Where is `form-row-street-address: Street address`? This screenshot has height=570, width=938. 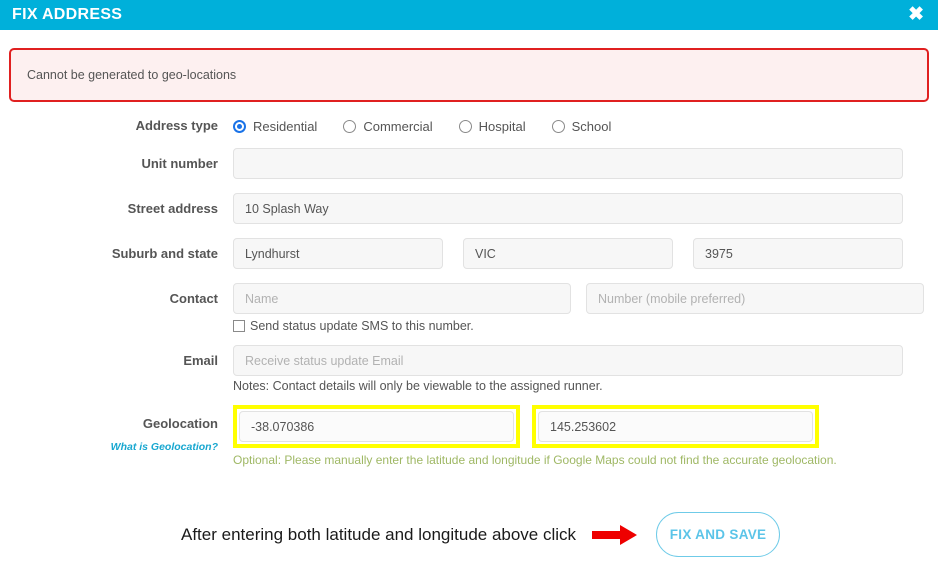
form-row-street-address: Street address is located at coordinates (469, 208).